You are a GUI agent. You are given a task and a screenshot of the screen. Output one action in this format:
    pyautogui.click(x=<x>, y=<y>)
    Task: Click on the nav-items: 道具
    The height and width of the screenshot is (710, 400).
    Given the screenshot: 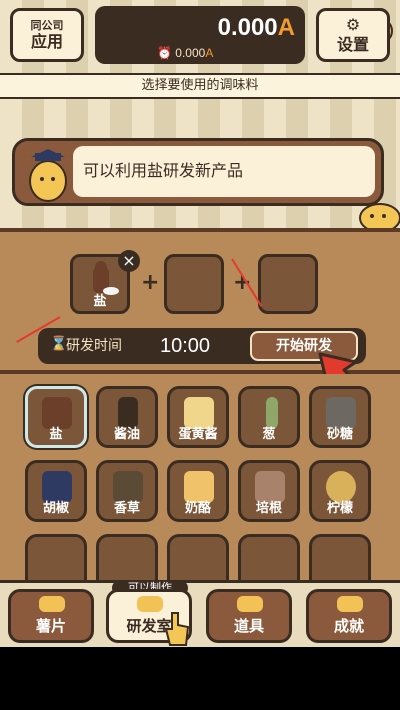 What is the action you would take?
    pyautogui.click(x=249, y=616)
    